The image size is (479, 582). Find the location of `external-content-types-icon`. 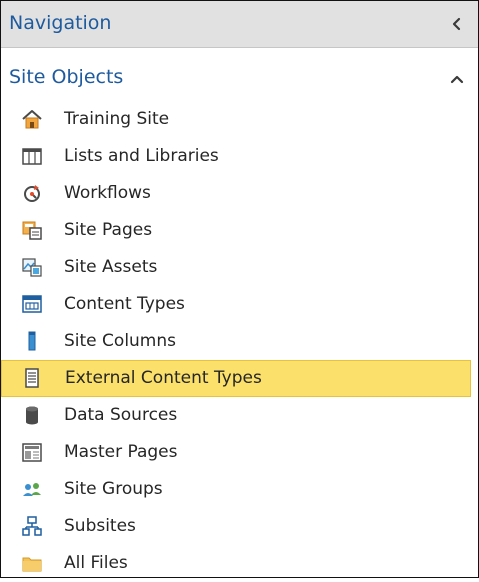

external-content-types-icon is located at coordinates (32, 378).